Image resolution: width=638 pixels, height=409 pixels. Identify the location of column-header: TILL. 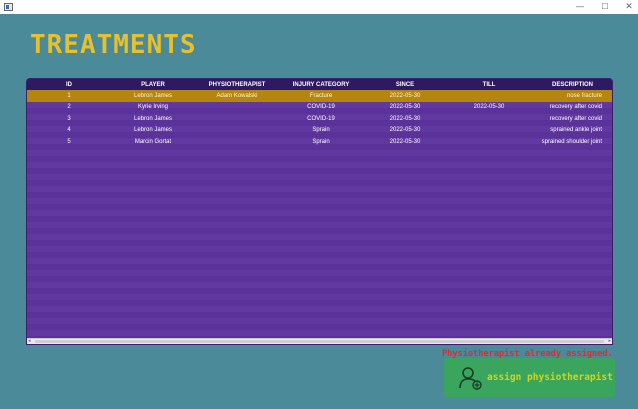
(489, 84).